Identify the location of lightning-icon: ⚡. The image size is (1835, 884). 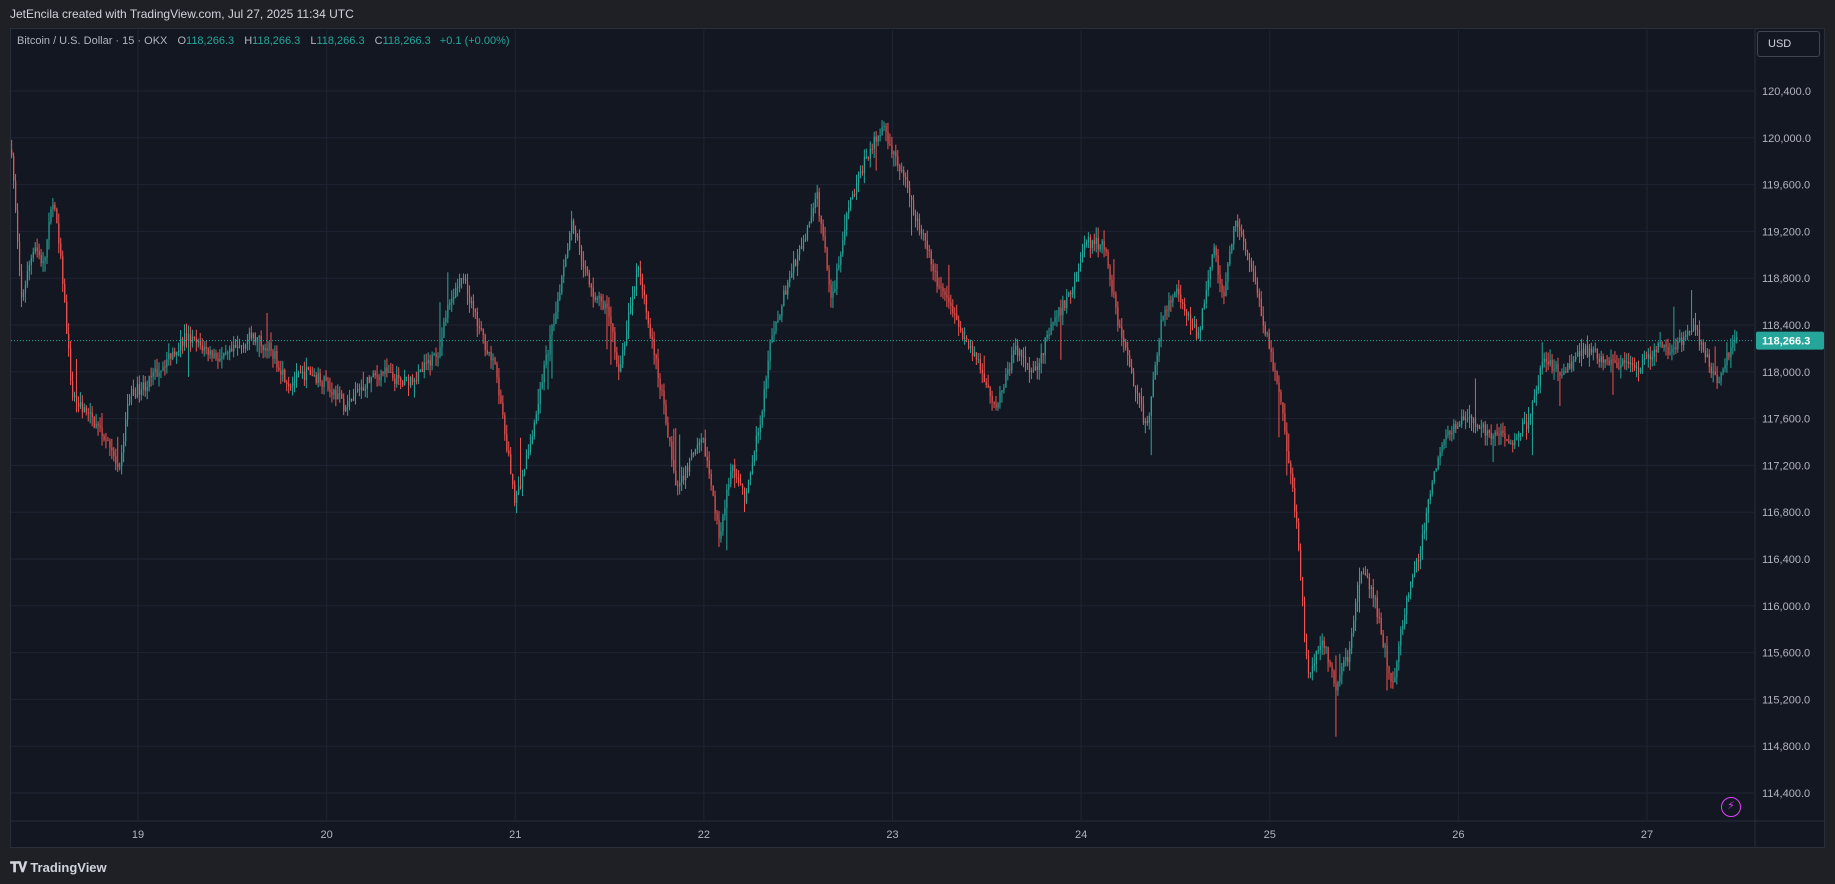
(1731, 807).